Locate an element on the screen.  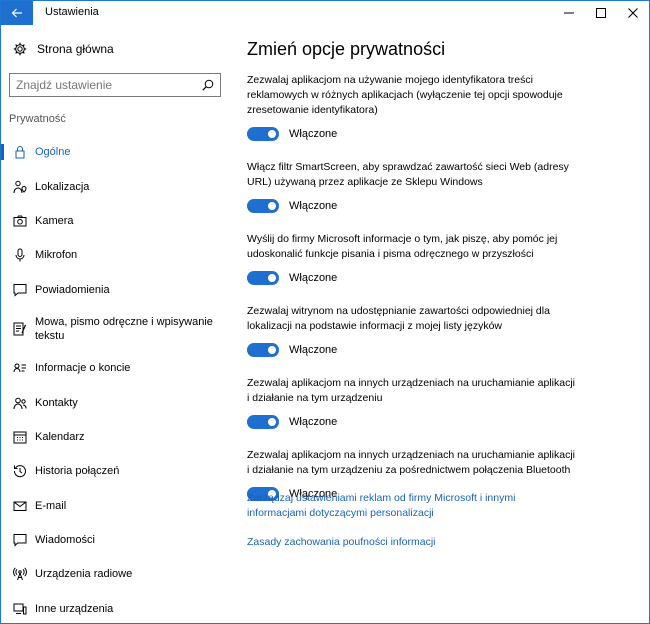
sidebar-item-account-info: Informacje o koncie is located at coordinates (116, 368).